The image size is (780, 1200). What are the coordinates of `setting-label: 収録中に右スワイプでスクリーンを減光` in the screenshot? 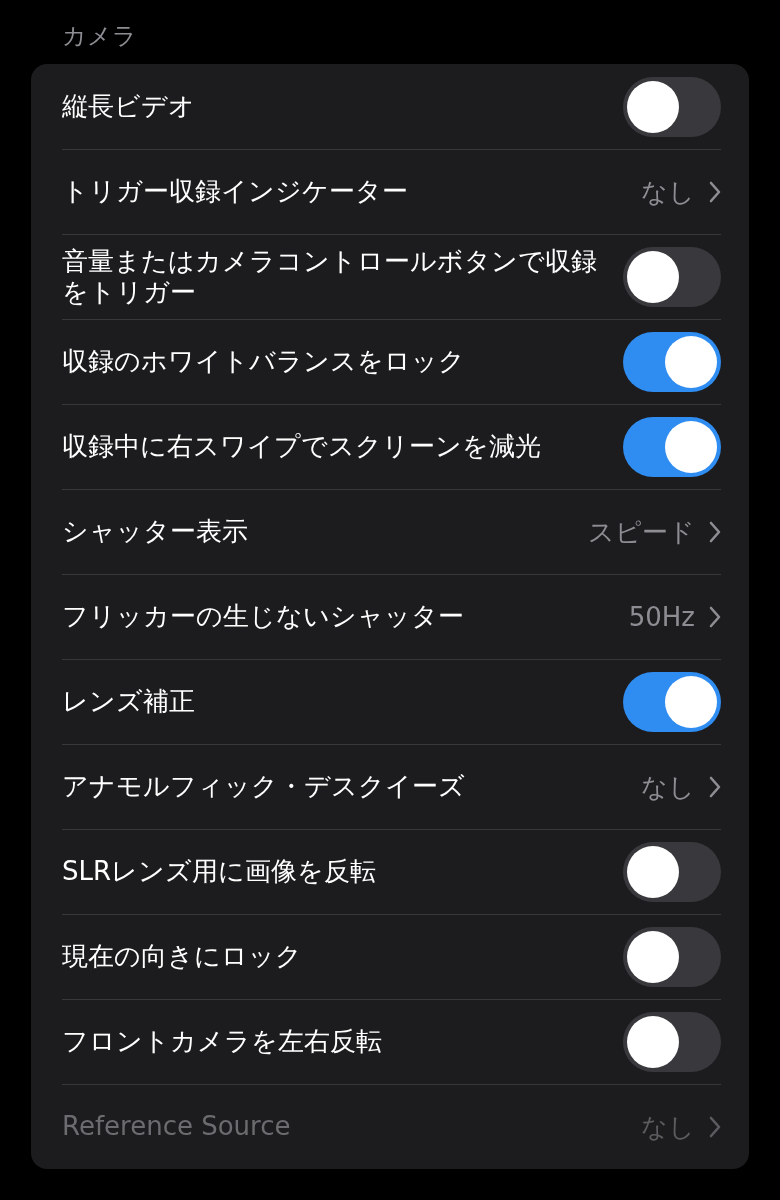 It's located at (301, 447).